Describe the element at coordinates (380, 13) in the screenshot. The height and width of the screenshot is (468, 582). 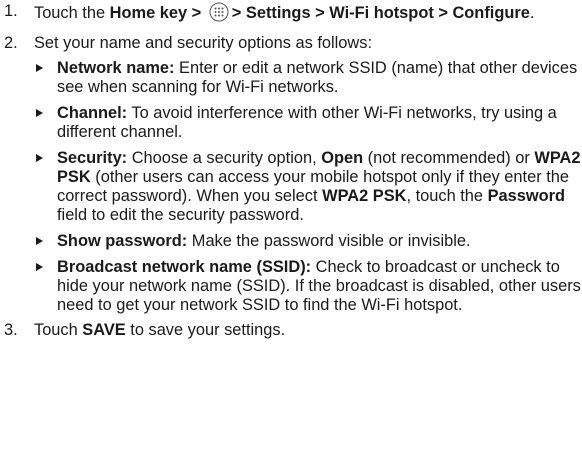
I see `settings-path: > Settings > Wi-Fi hotspot > Configure` at that location.